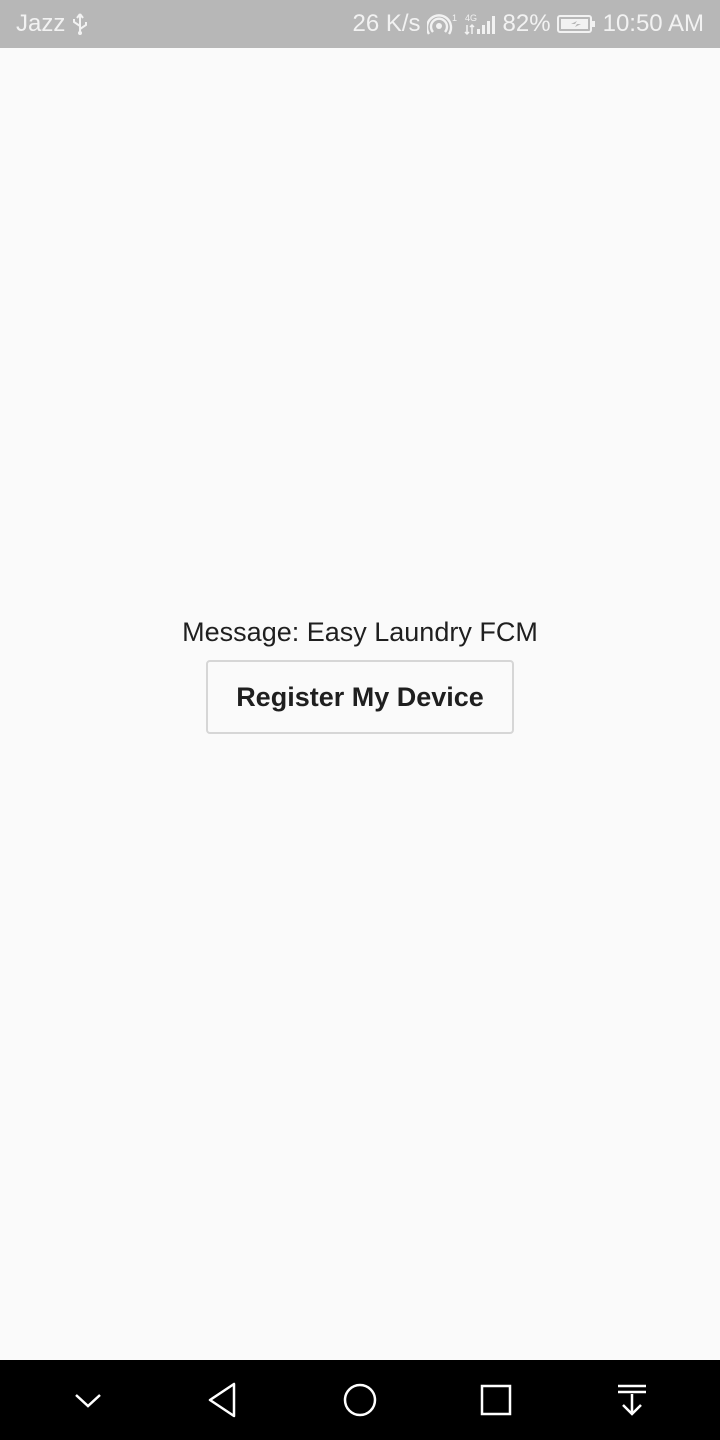 This screenshot has height=1440, width=720. Describe the element at coordinates (576, 24) in the screenshot. I see `battery-icon` at that location.